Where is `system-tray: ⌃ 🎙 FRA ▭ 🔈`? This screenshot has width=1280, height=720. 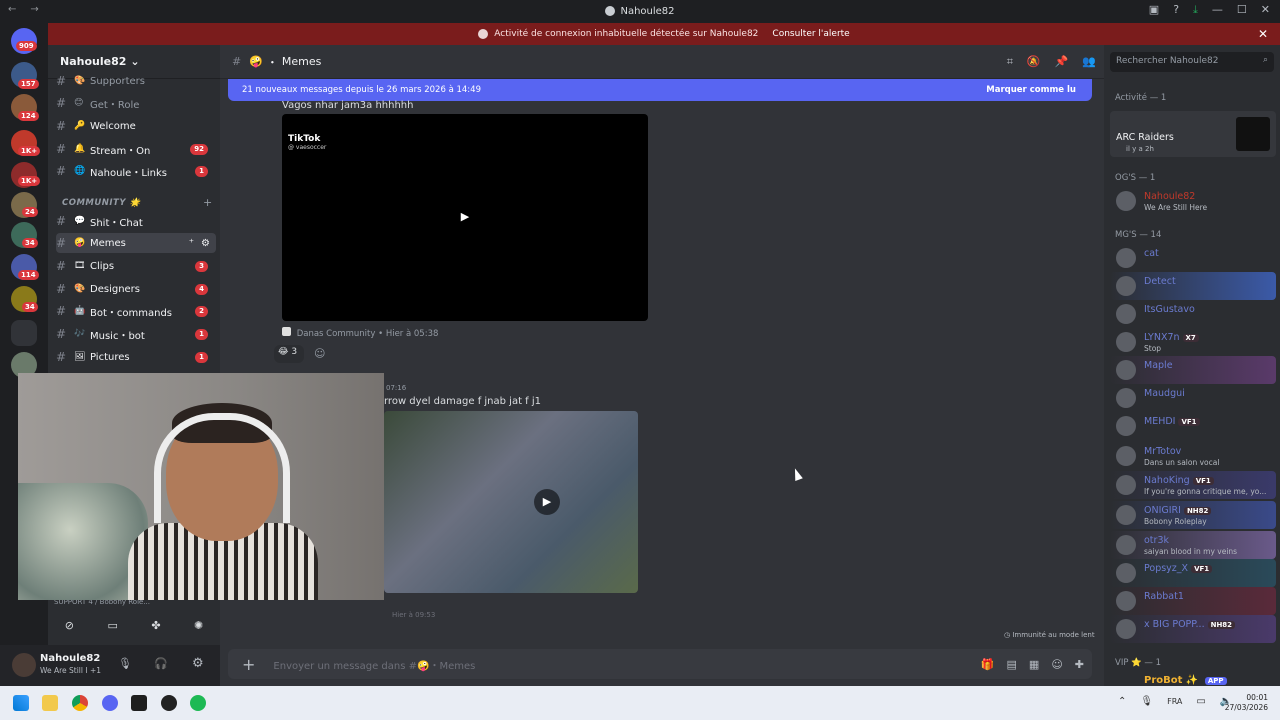
system-tray: ⌃ 🎙 FRA ▭ 🔈 is located at coordinates (1175, 701).